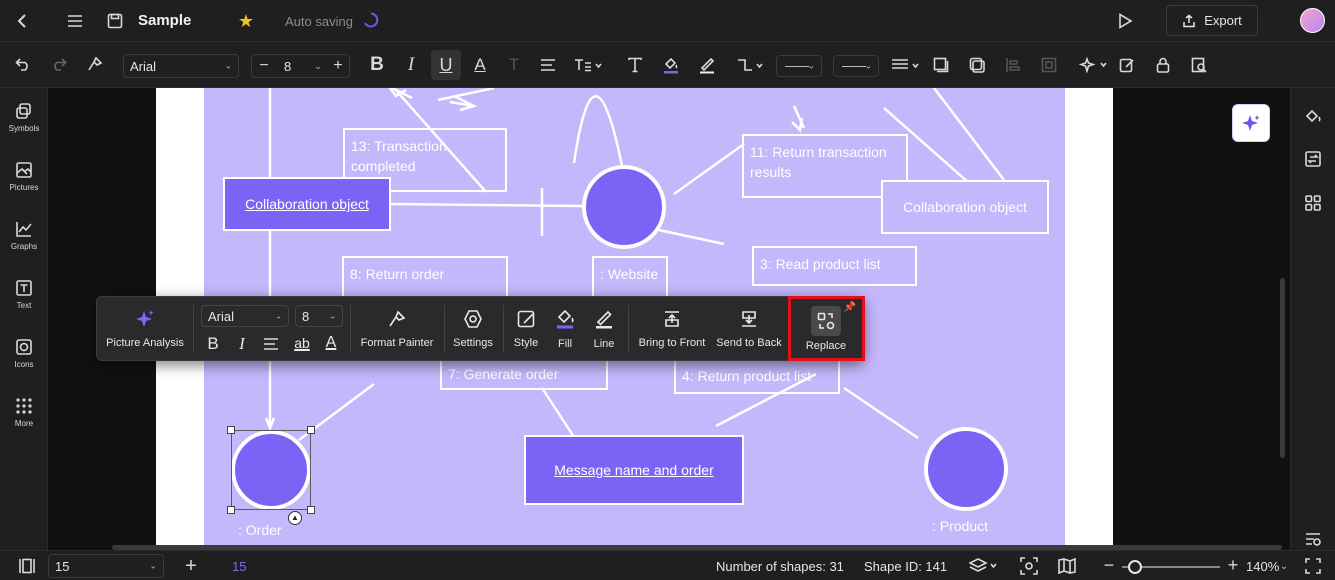 Image resolution: width=1335 pixels, height=580 pixels. Describe the element at coordinates (24, 294) in the screenshot. I see `sidebar-item-text: Text` at that location.